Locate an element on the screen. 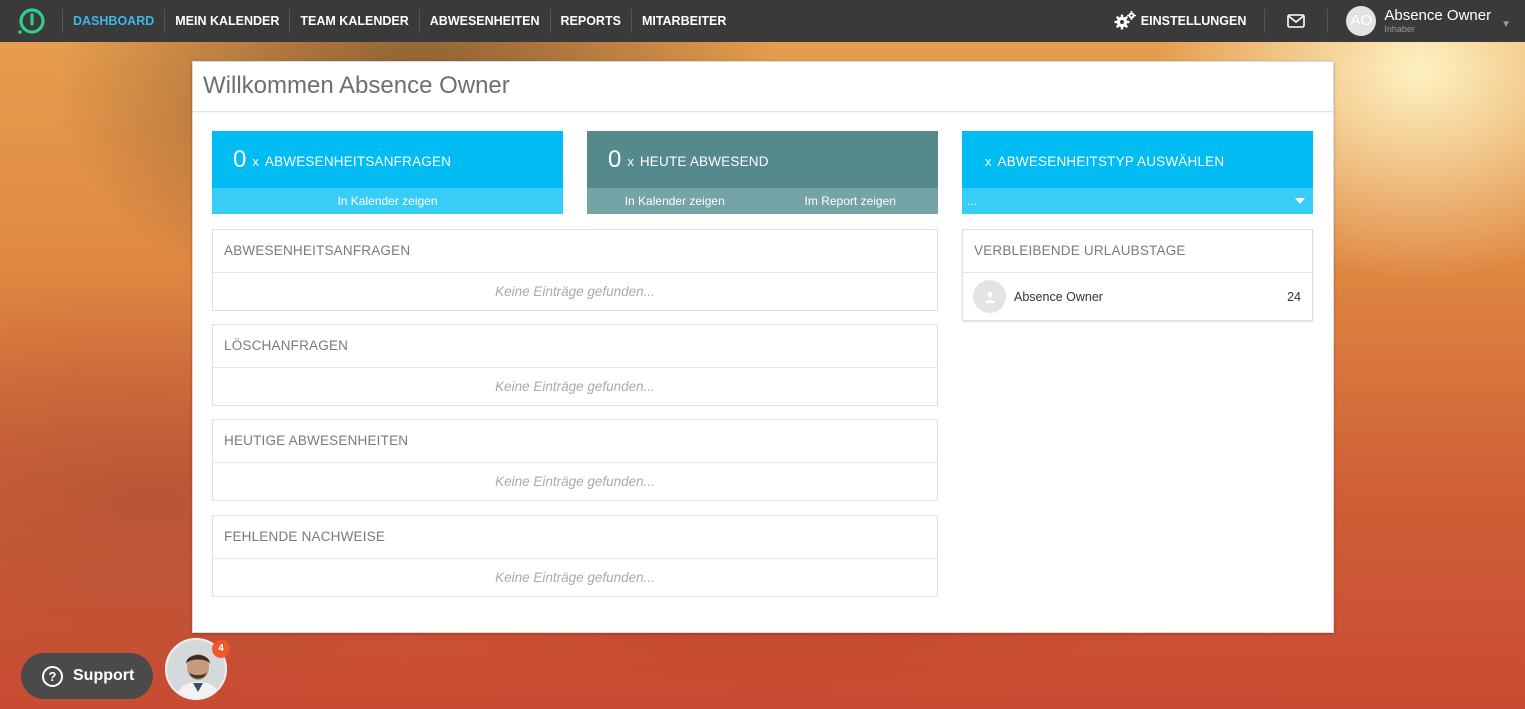  tile-label: HEUTE ABWESEND is located at coordinates (704, 161).